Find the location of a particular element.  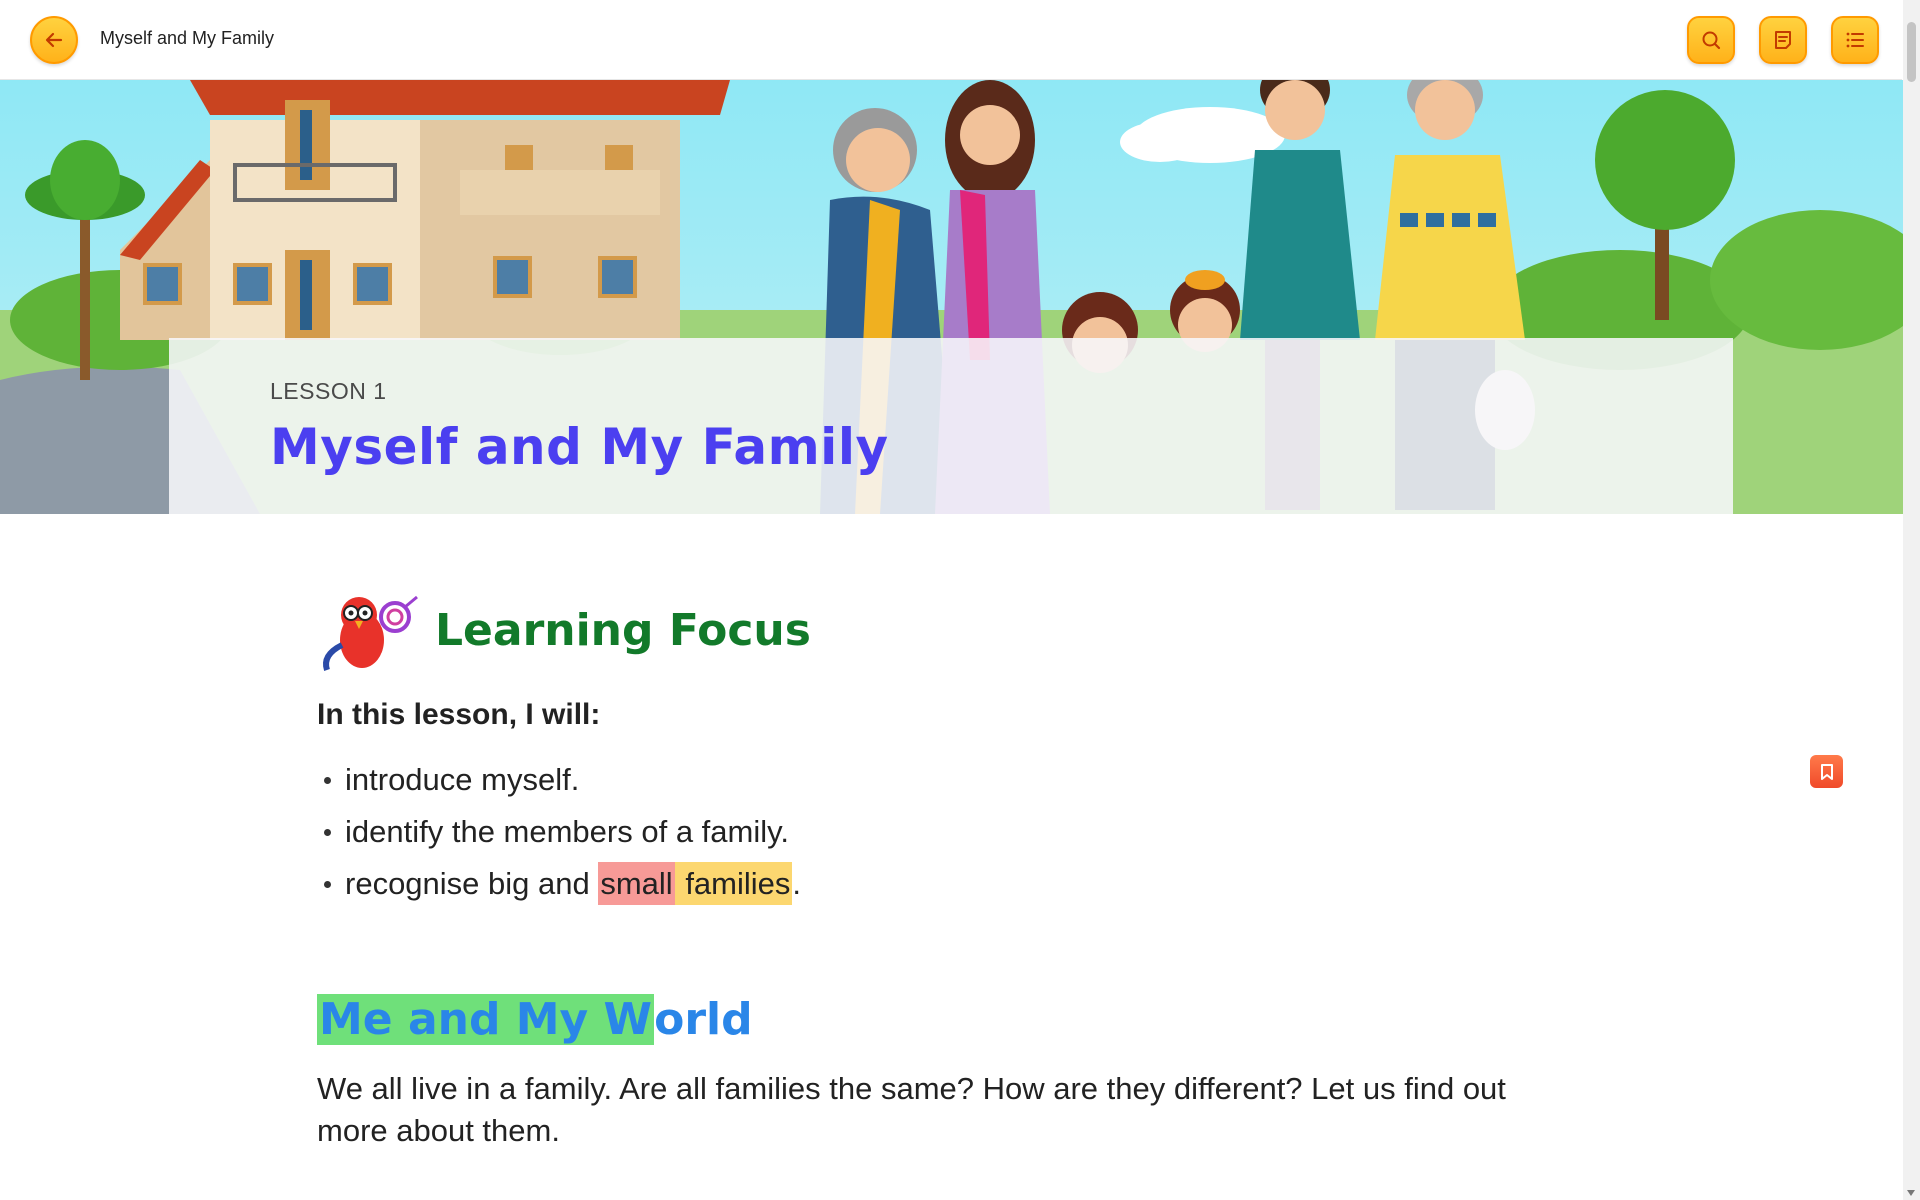

notes-button is located at coordinates (1783, 40).